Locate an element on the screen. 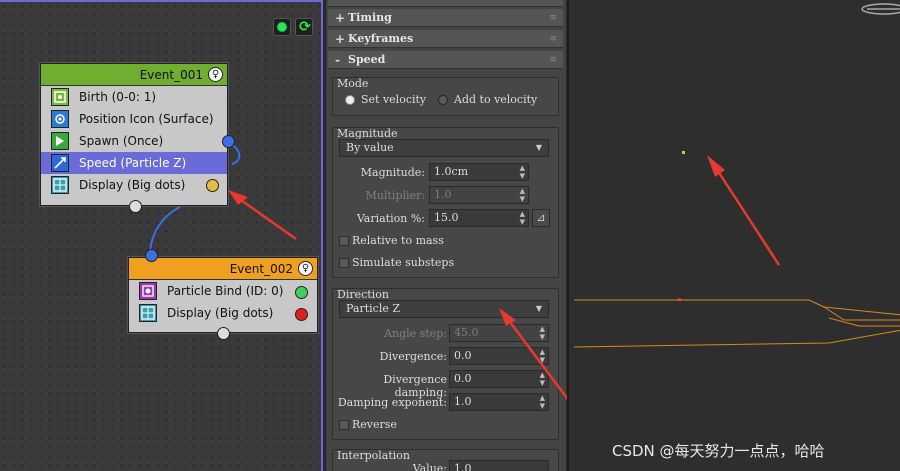  dropdown-arrow-icon: ▼ is located at coordinates (538, 147).